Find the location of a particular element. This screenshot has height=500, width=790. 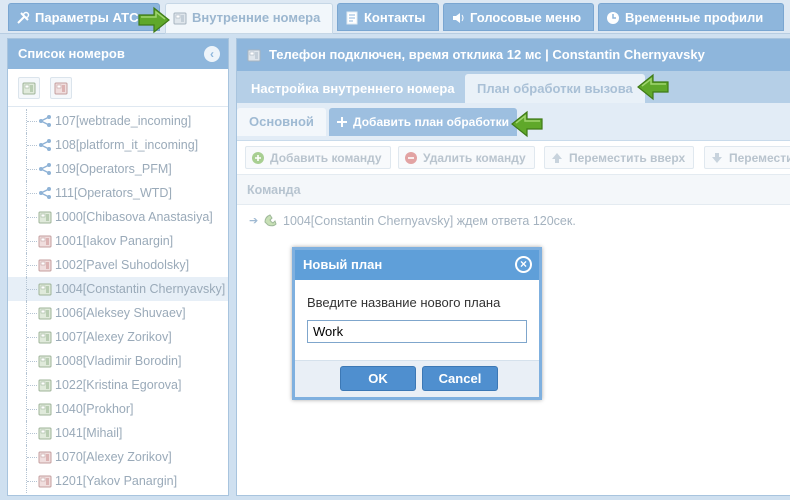

tab-extensions: Внутренние номера is located at coordinates (249, 18).